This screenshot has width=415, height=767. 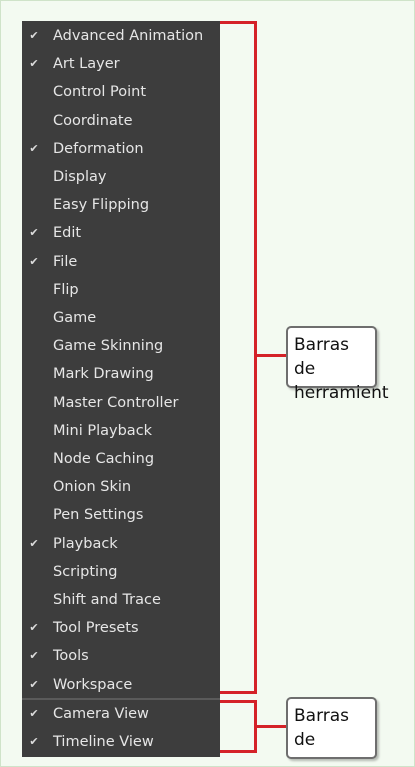 I want to click on menu-item-node-caching: Node Caching, so click(x=121, y=459).